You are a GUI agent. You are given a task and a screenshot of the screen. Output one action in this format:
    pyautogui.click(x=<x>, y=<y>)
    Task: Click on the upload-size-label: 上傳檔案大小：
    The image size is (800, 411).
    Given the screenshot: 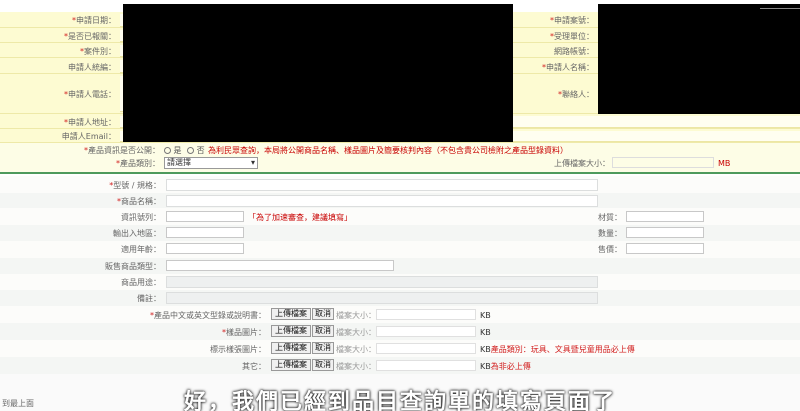 What is the action you would take?
    pyautogui.click(x=582, y=163)
    